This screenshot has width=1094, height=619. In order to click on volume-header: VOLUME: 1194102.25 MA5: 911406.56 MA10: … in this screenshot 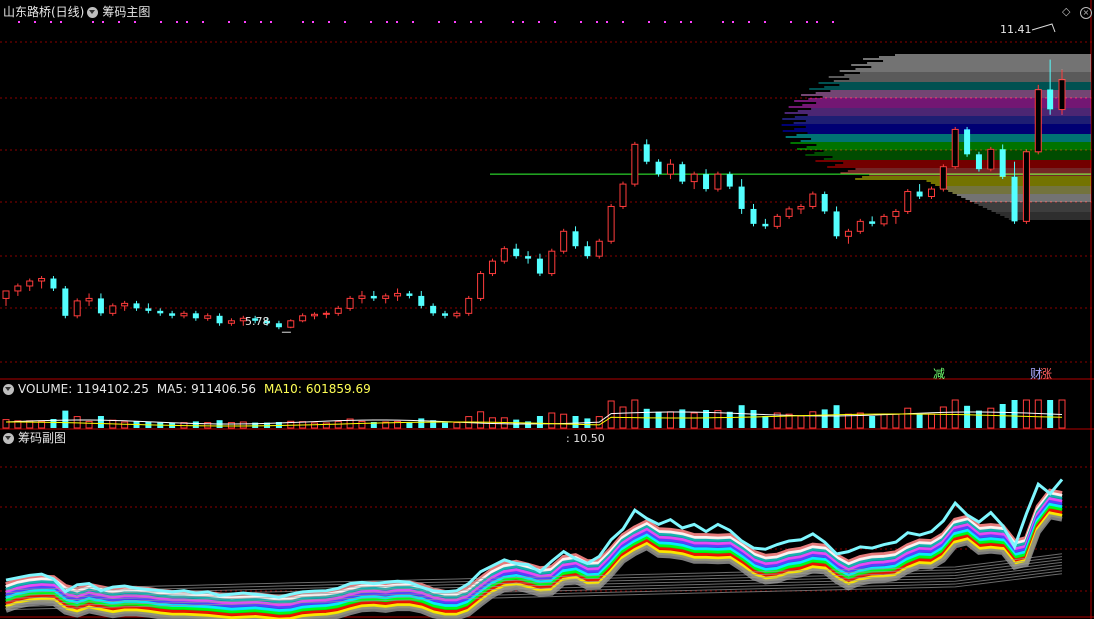, I will do `click(185, 389)`.